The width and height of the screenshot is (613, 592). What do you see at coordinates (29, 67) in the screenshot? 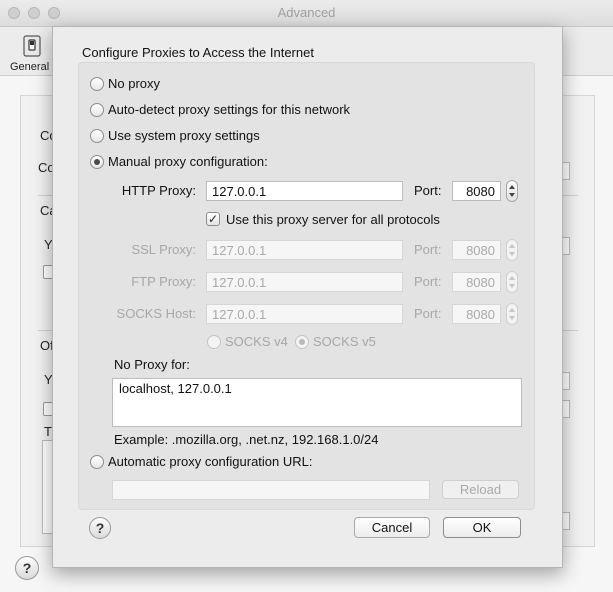
I see `toolbar-general-label: General` at bounding box center [29, 67].